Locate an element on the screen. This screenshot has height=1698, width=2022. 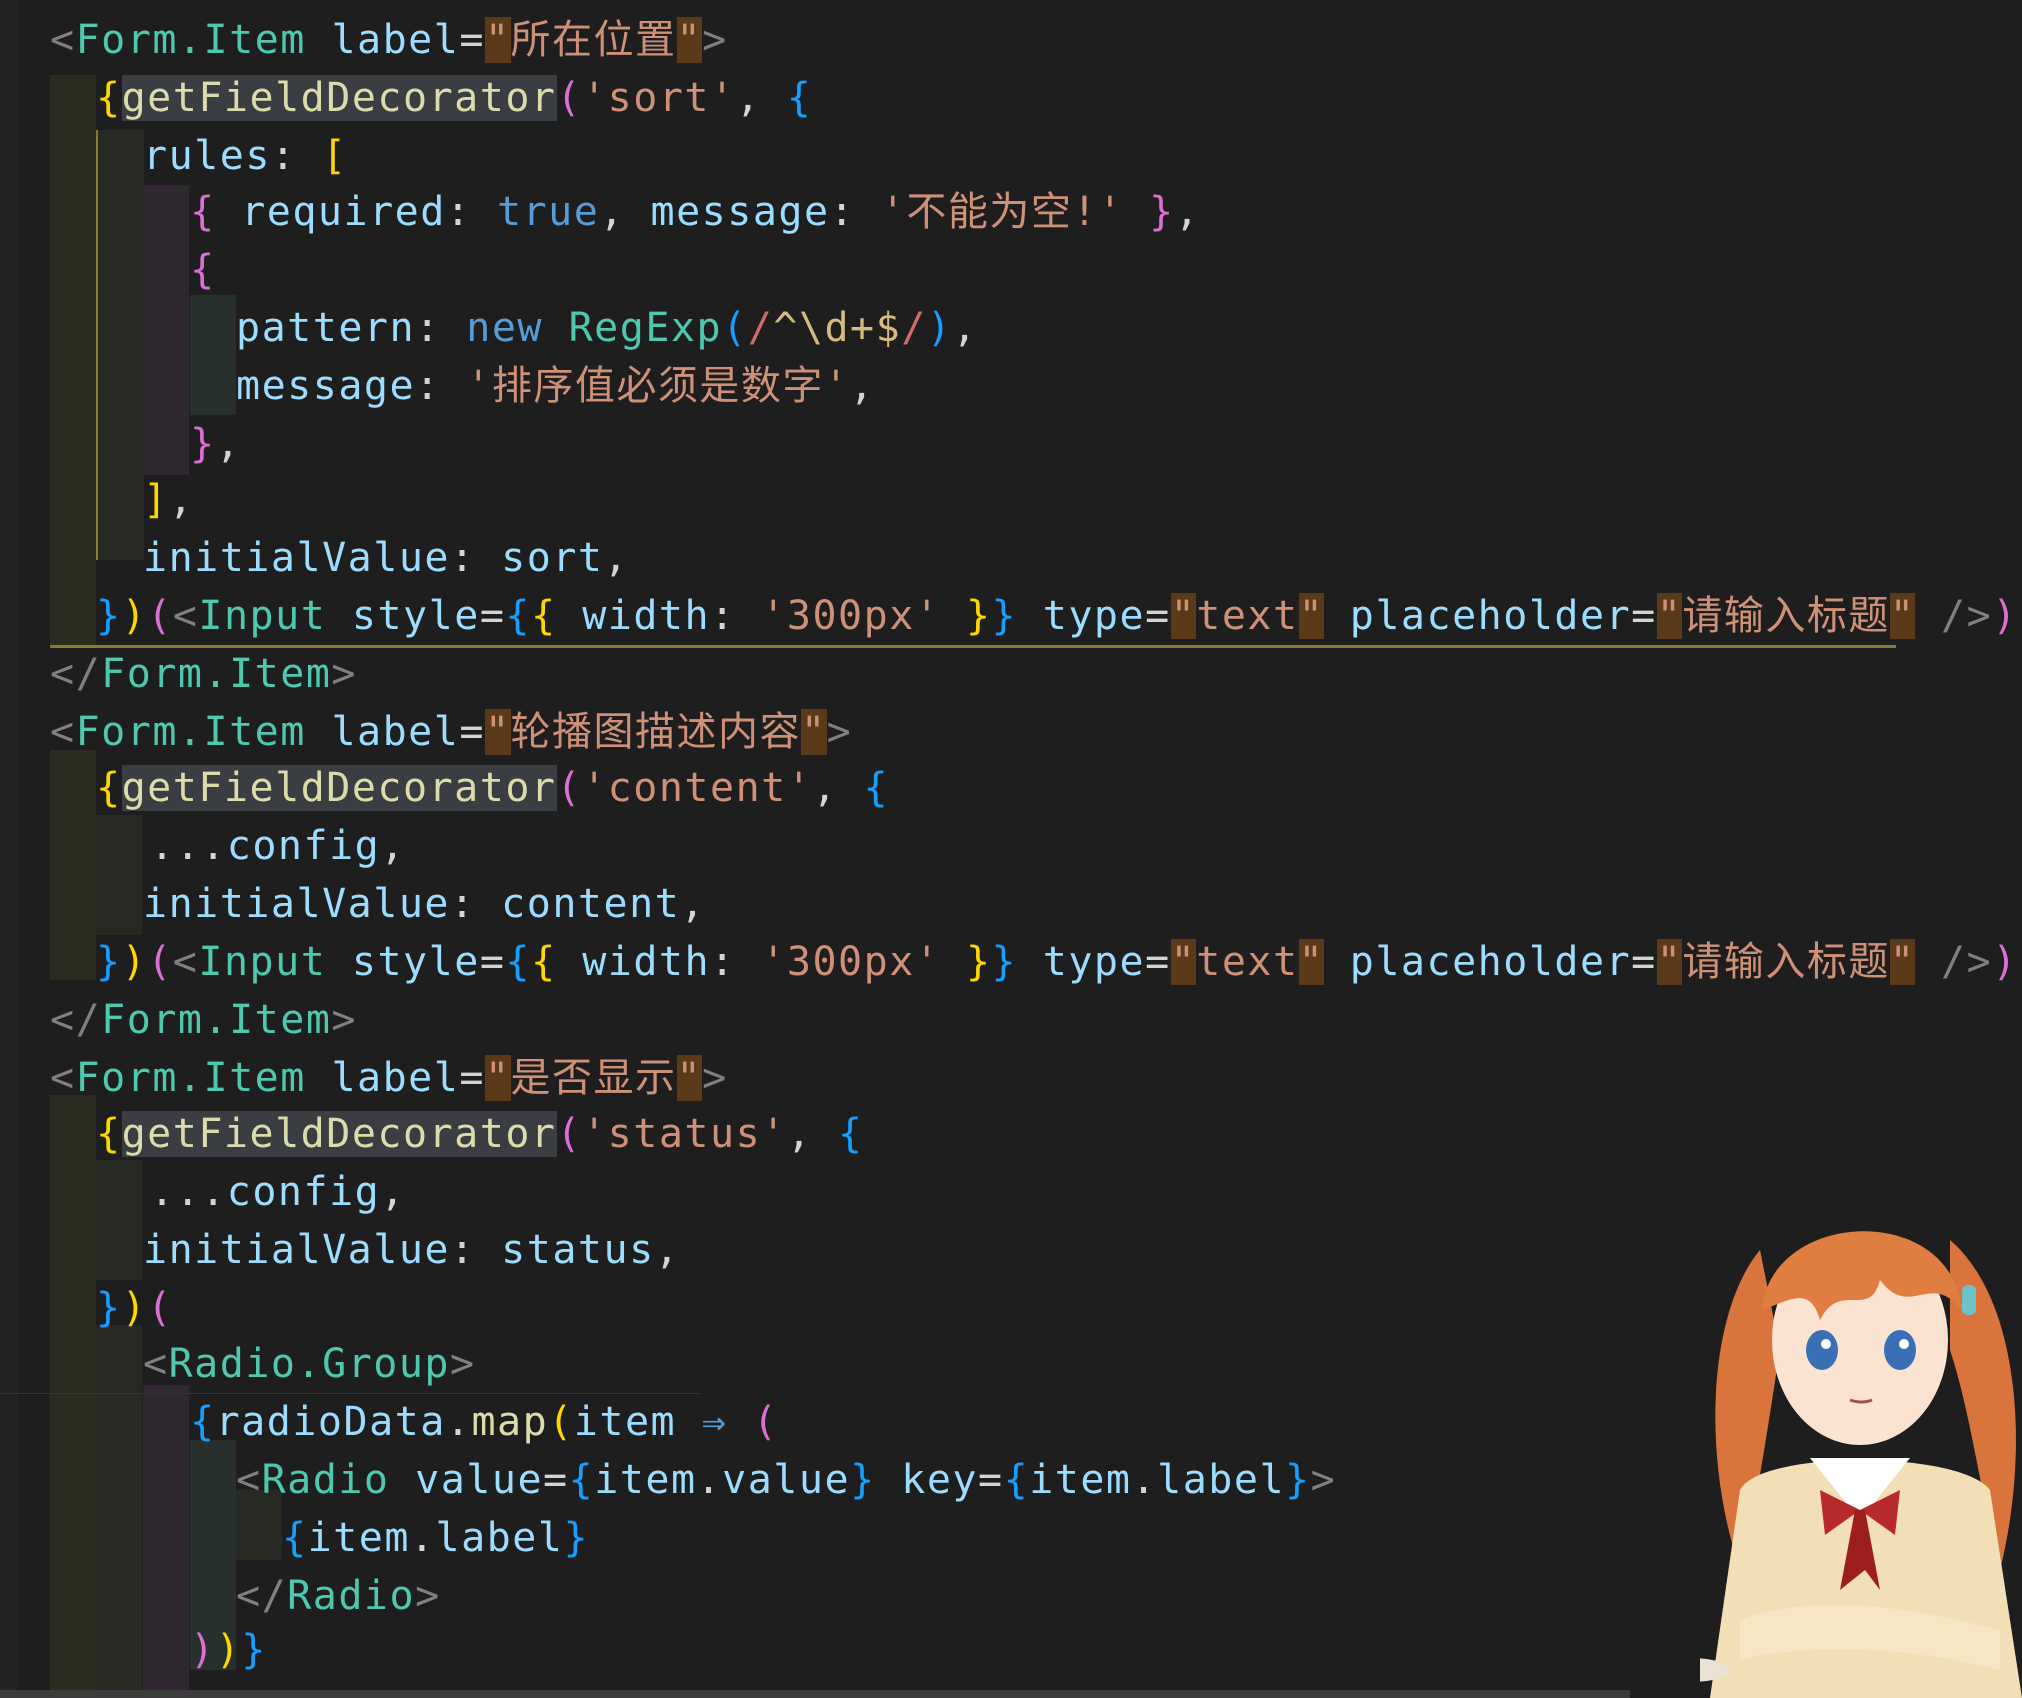
horizontal-scrollbar is located at coordinates (815, 1694).